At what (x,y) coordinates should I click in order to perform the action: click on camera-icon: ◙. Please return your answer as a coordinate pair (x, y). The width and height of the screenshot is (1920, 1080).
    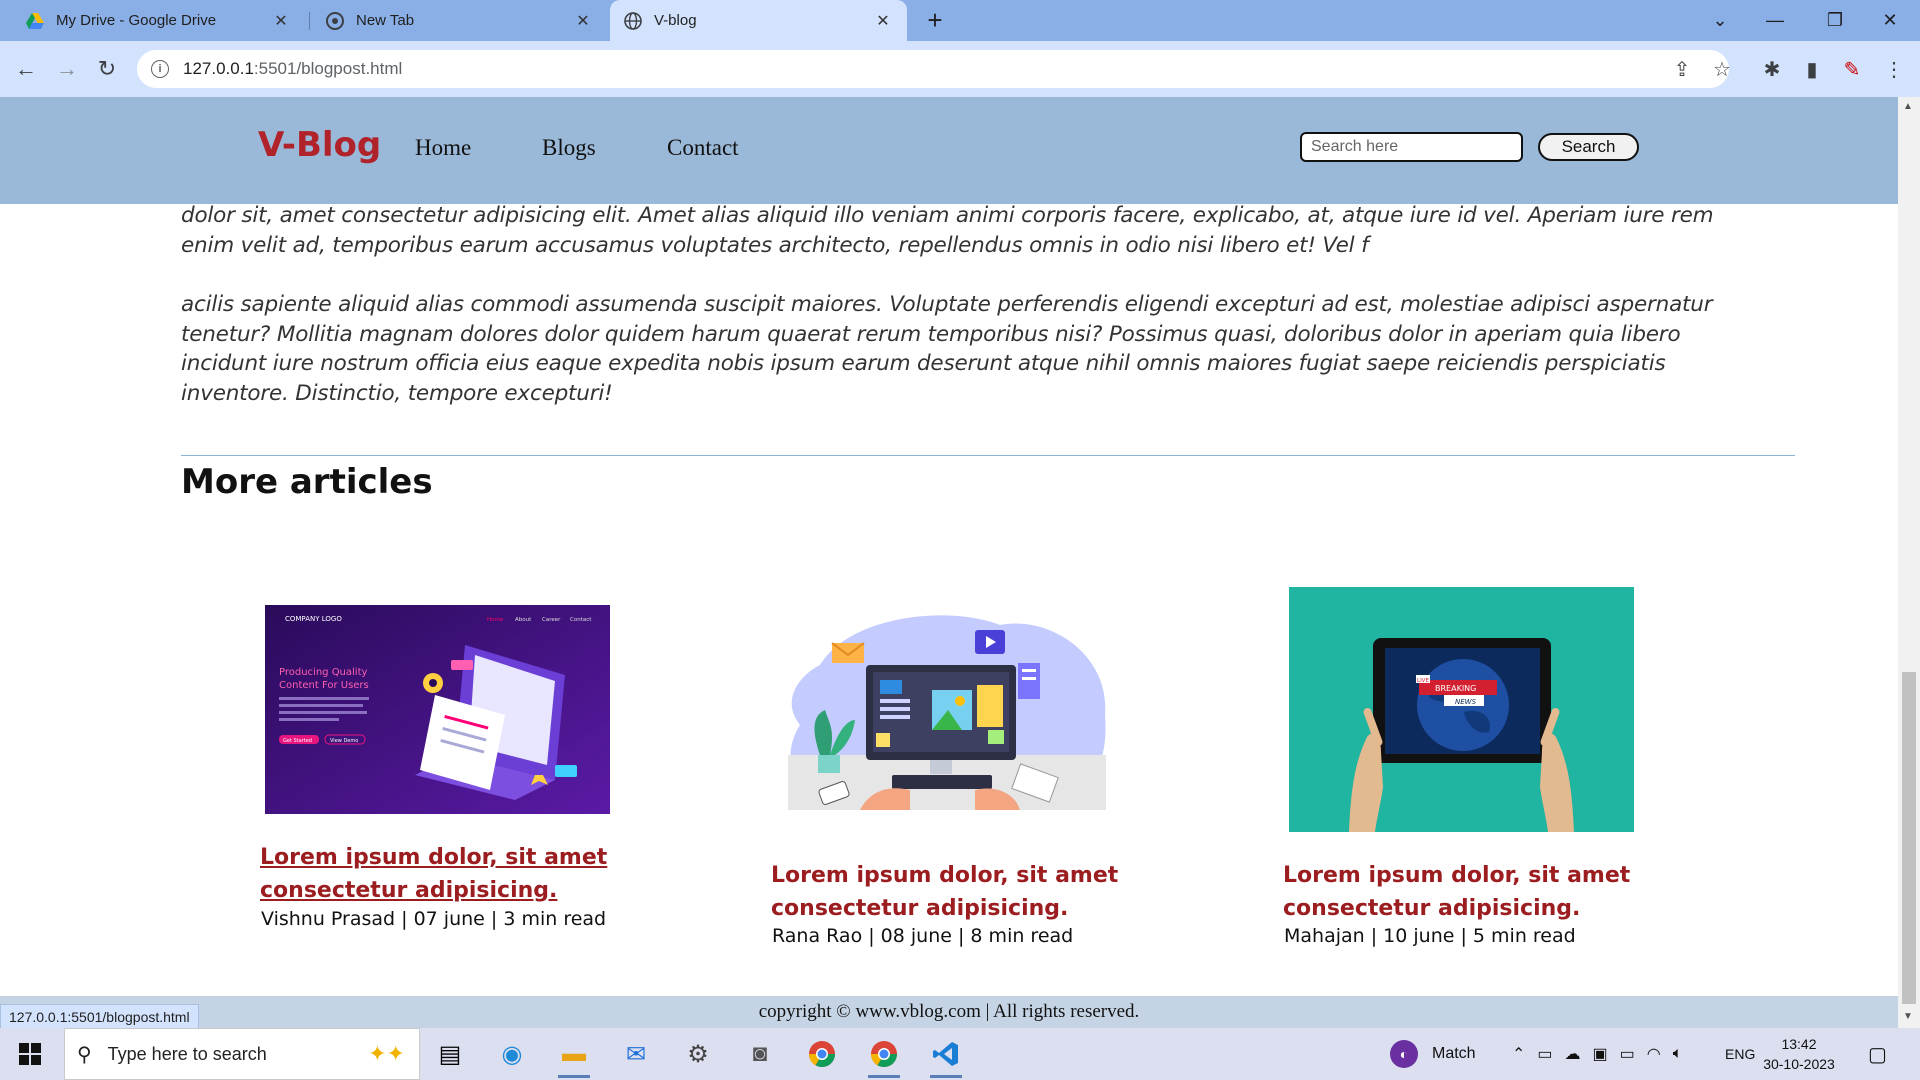
    Looking at the image, I should click on (760, 1054).